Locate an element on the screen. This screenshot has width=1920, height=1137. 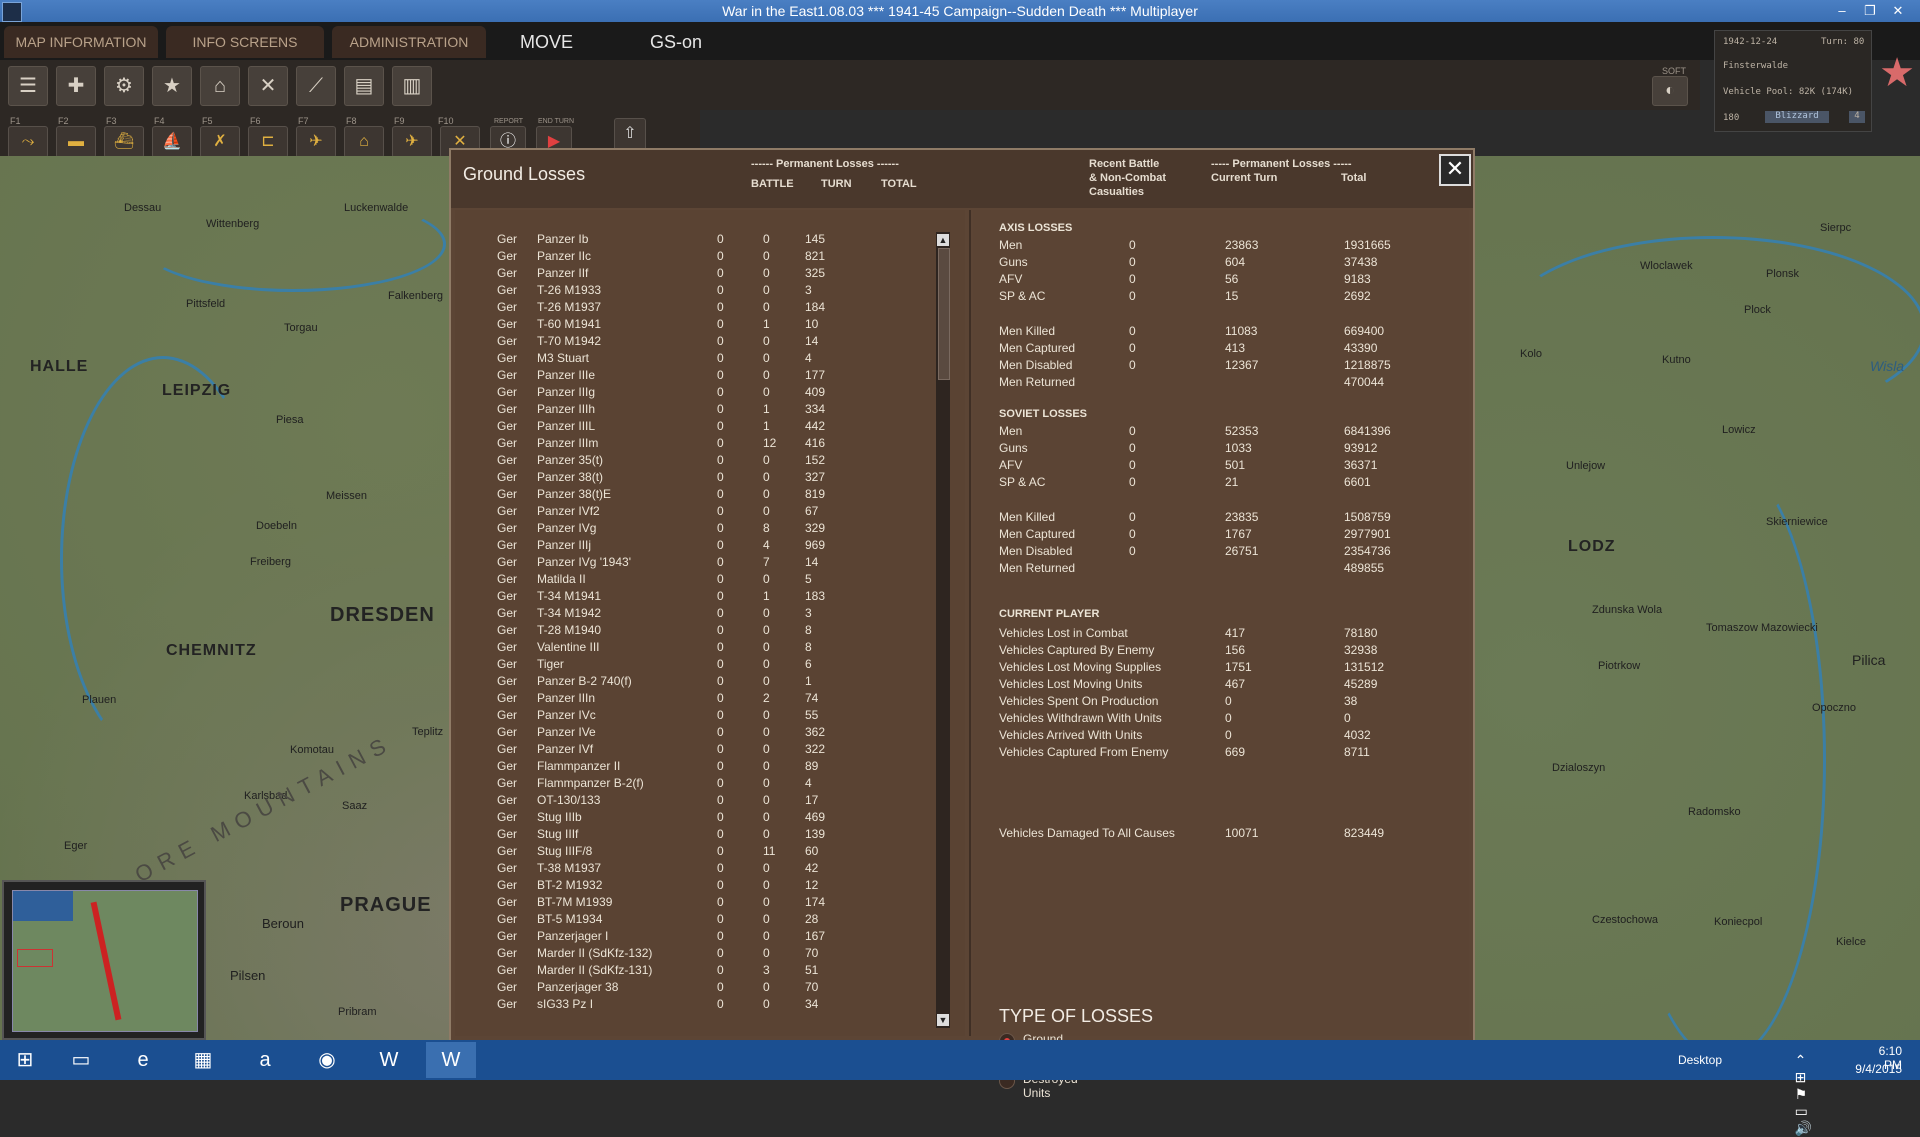
table-row: Ger T-60 M1941 0 1 10 is located at coordinates (695, 325).